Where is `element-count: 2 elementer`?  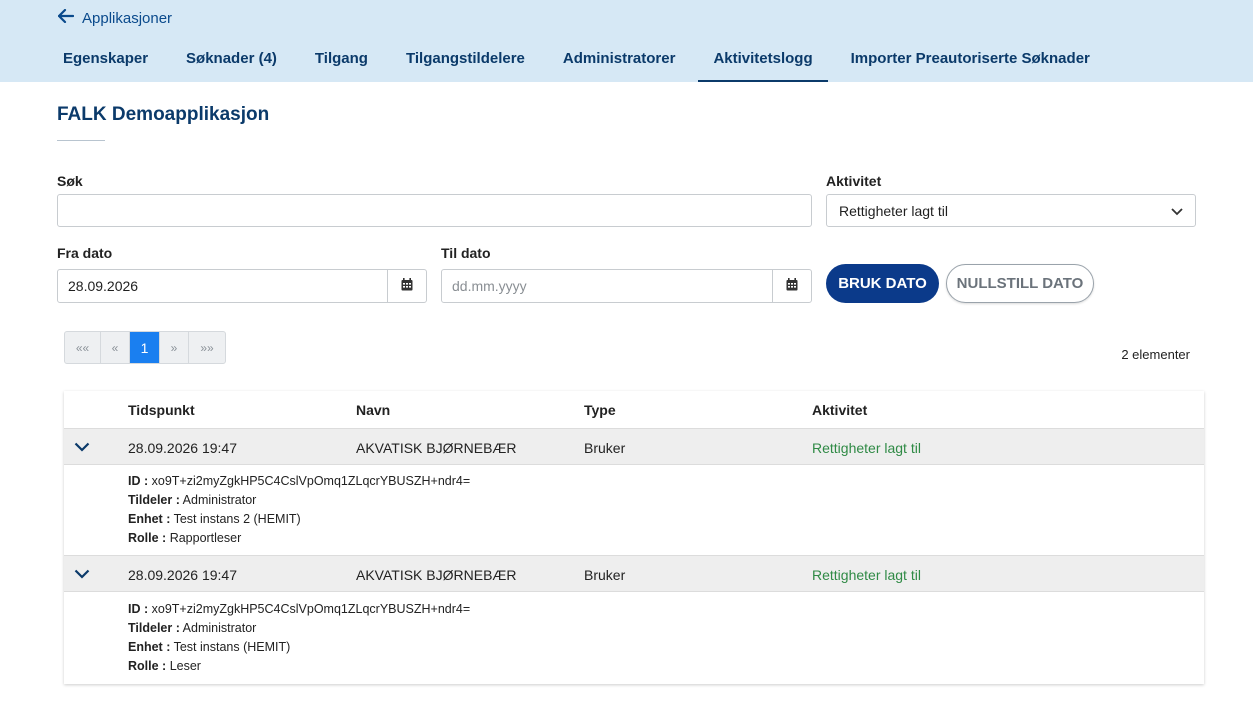 element-count: 2 elementer is located at coordinates (1155, 354).